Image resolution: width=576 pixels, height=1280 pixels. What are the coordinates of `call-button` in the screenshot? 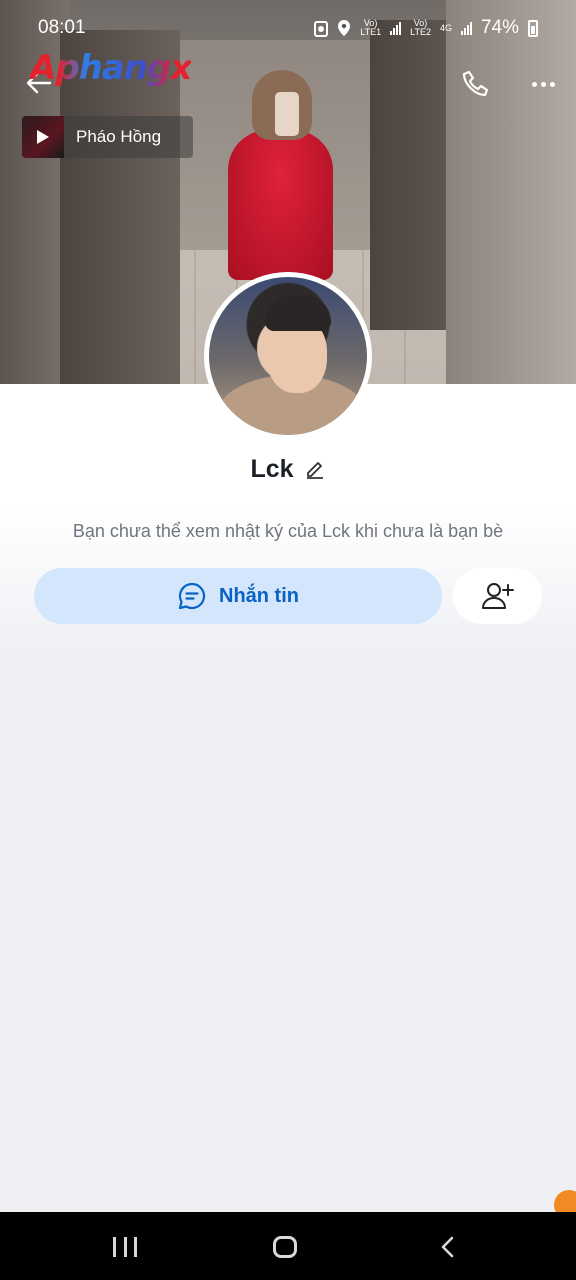 It's located at (476, 84).